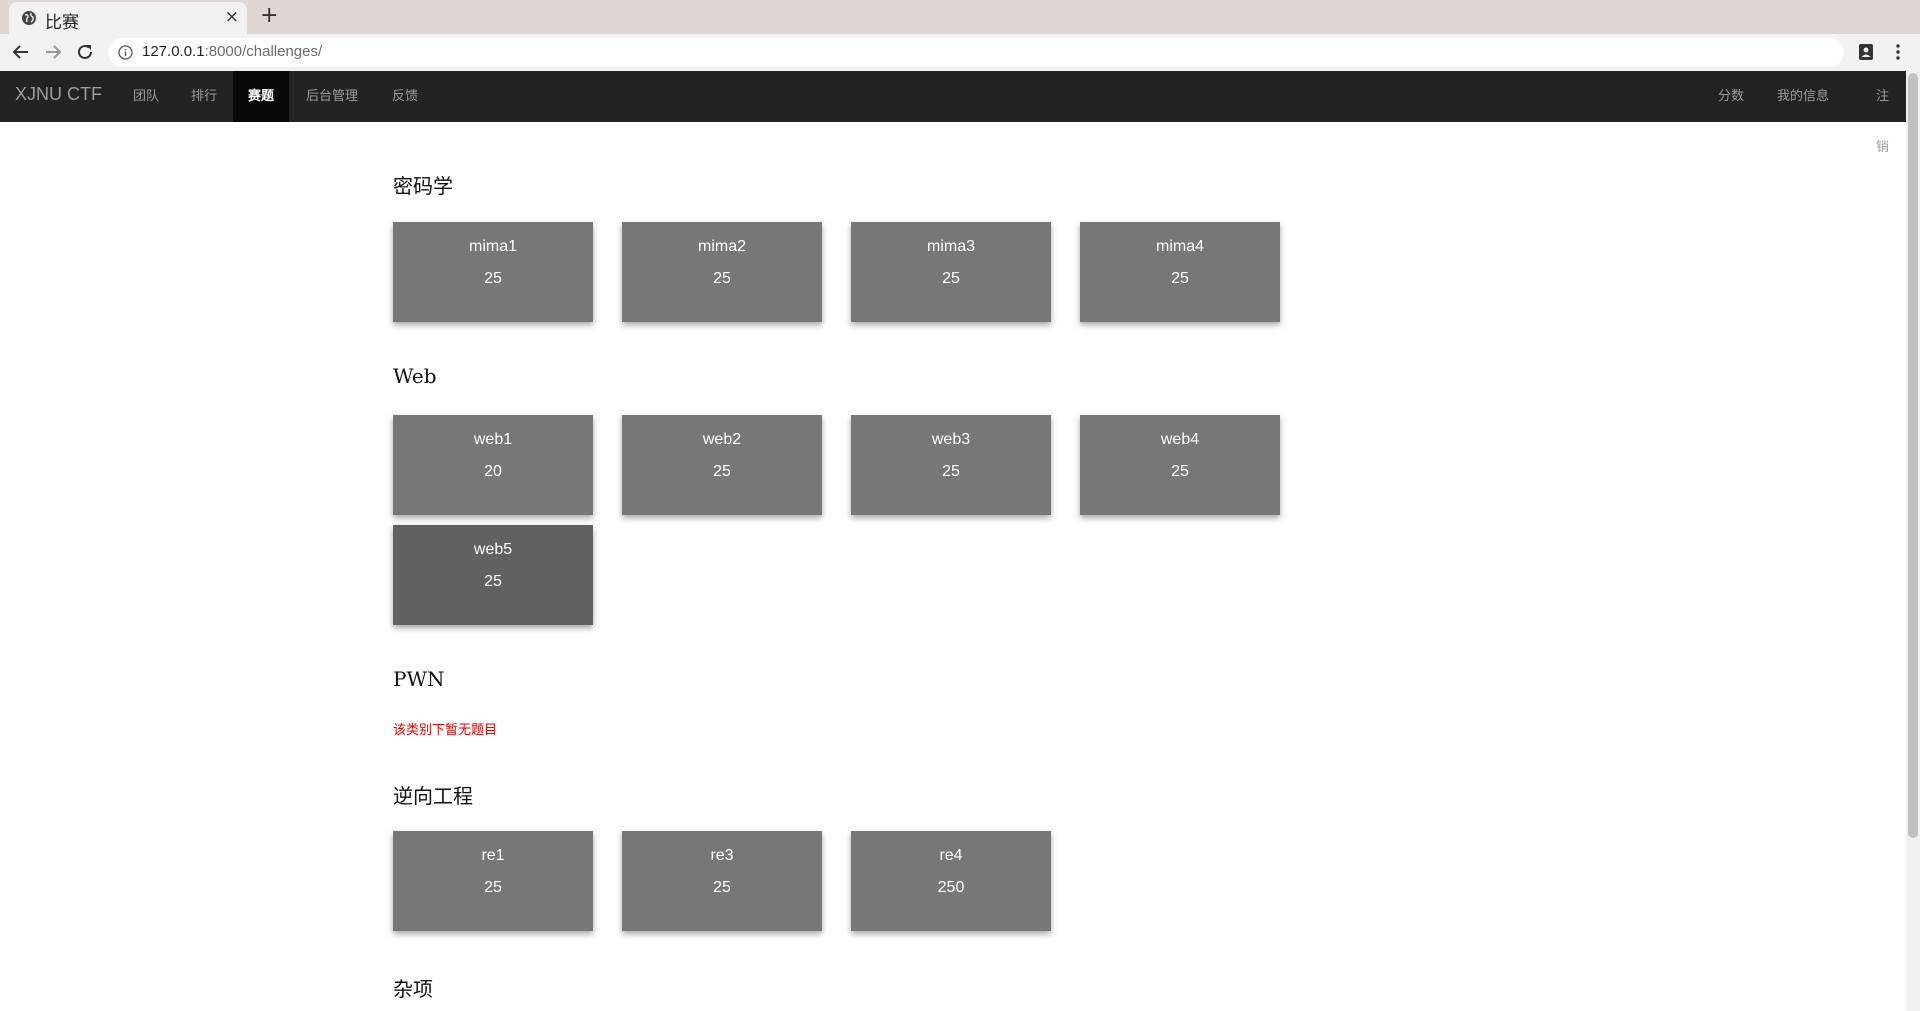  What do you see at coordinates (332, 96) in the screenshot?
I see `nav-item-admin: 后台管理` at bounding box center [332, 96].